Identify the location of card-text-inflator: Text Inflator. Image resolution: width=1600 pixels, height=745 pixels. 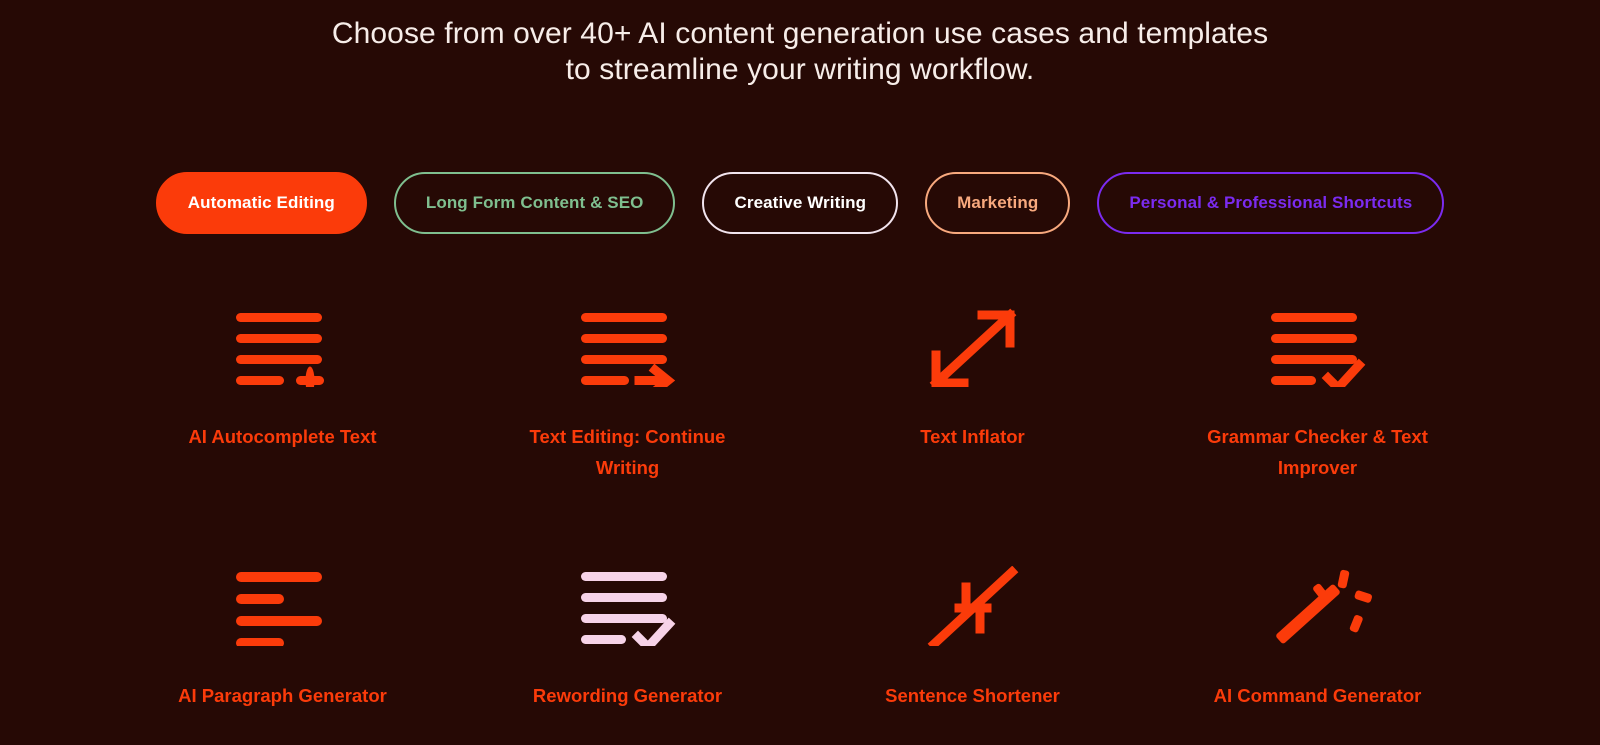
(972, 412).